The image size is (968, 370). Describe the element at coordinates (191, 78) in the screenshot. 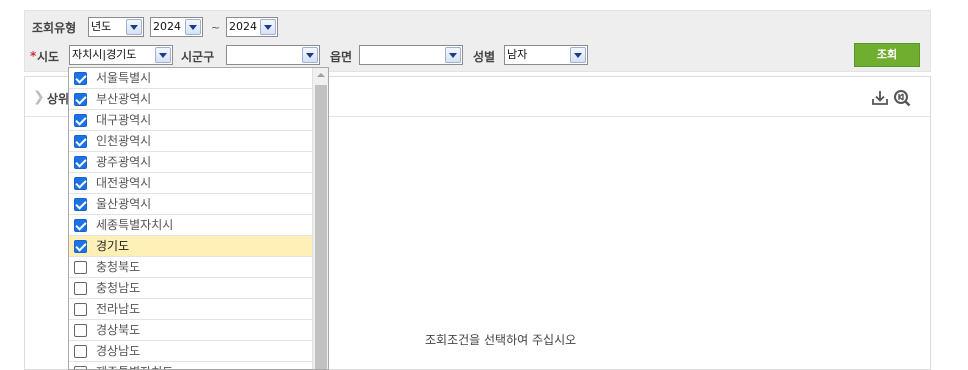

I see `sido-option: 서울특별시` at that location.